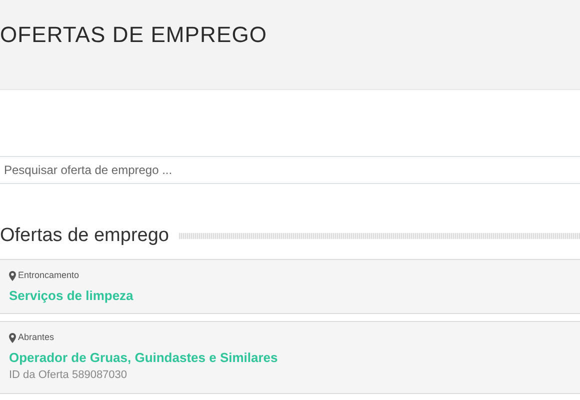 Image resolution: width=580 pixels, height=400 pixels. Describe the element at coordinates (68, 375) in the screenshot. I see `offer-id: ID da Oferta 589087030` at that location.